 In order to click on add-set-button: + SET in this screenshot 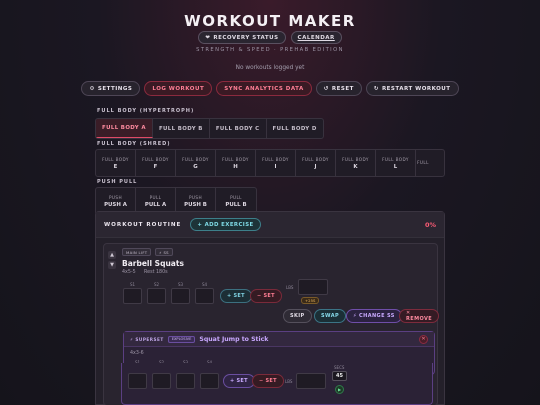, I will do `click(236, 296)`.